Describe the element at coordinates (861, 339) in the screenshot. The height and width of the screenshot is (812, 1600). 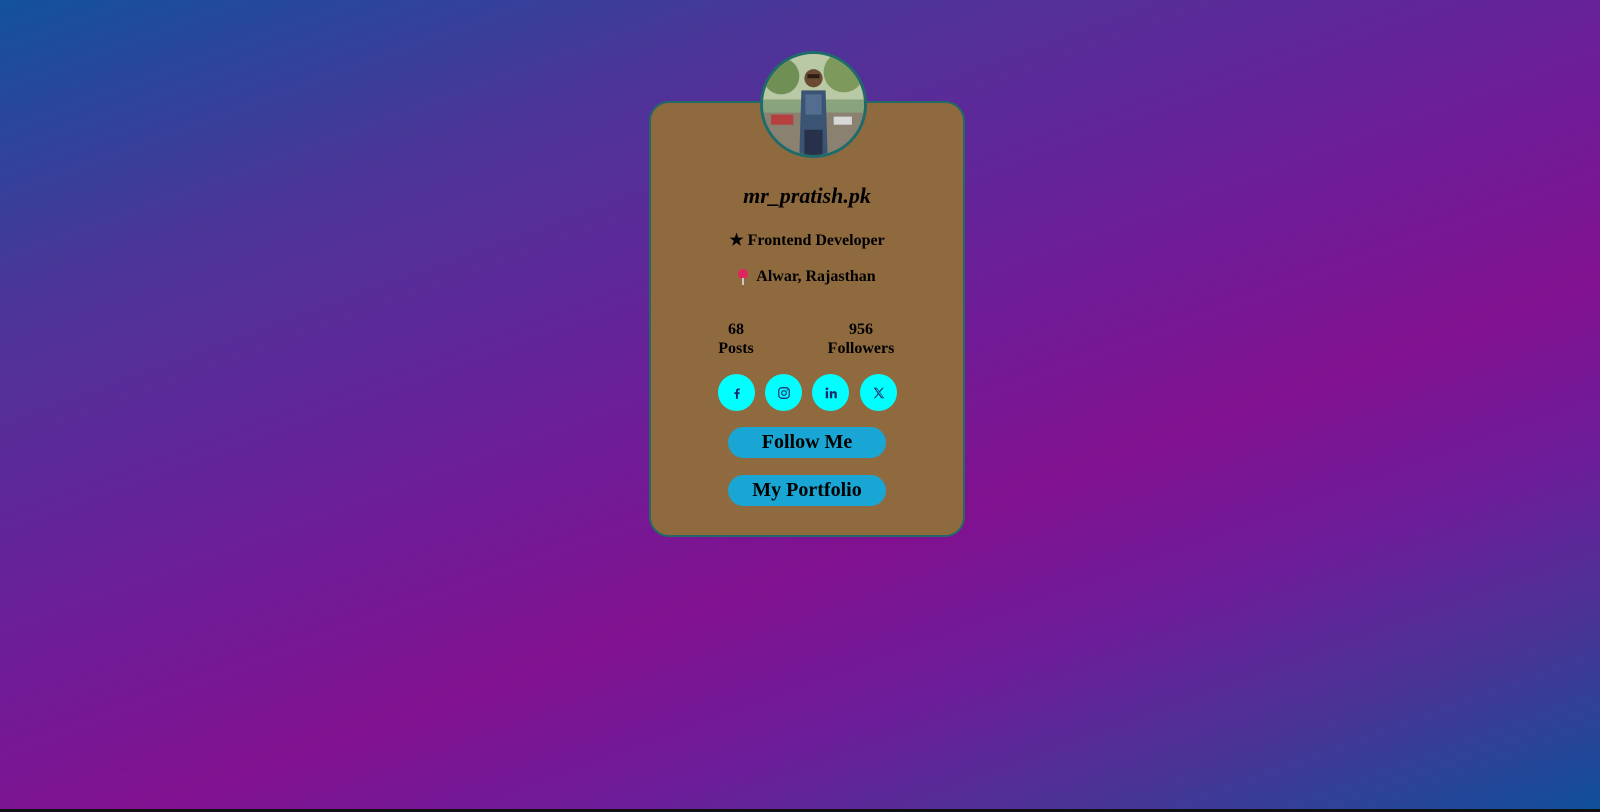
I see `stat-followers: 956 Followers` at that location.